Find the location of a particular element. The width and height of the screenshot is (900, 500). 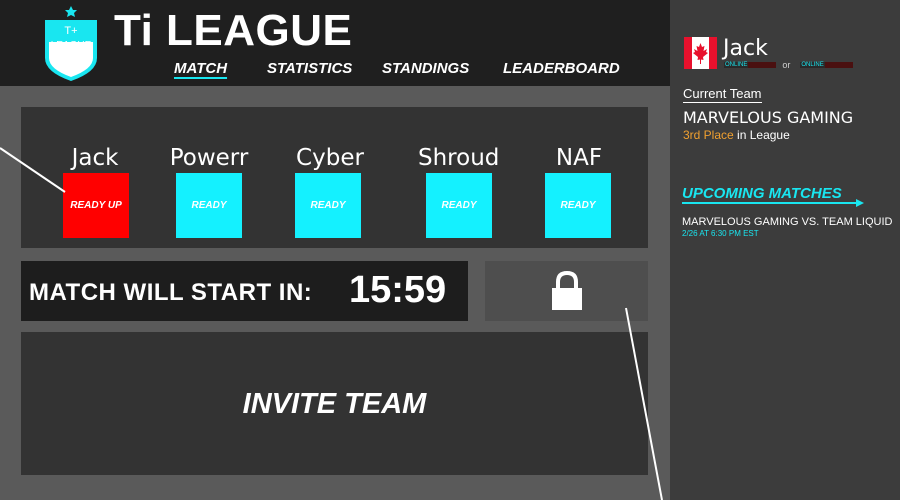

lock-icon is located at coordinates (567, 290).